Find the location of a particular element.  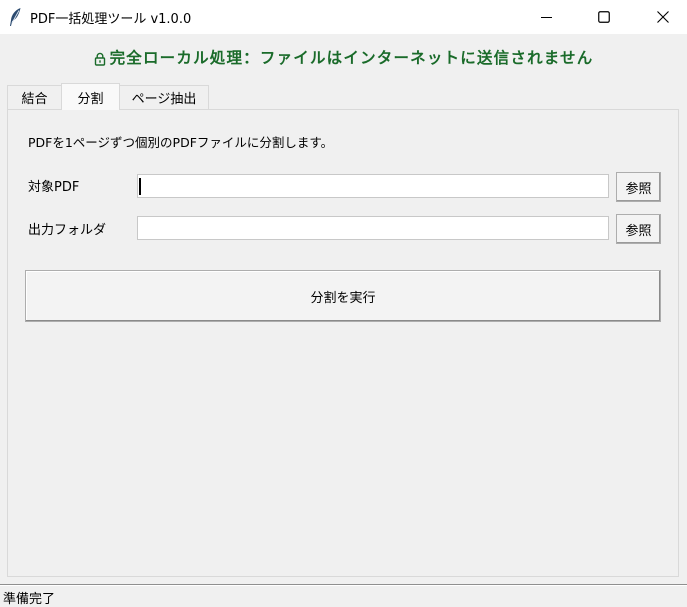

maximize-icon is located at coordinates (604, 17).